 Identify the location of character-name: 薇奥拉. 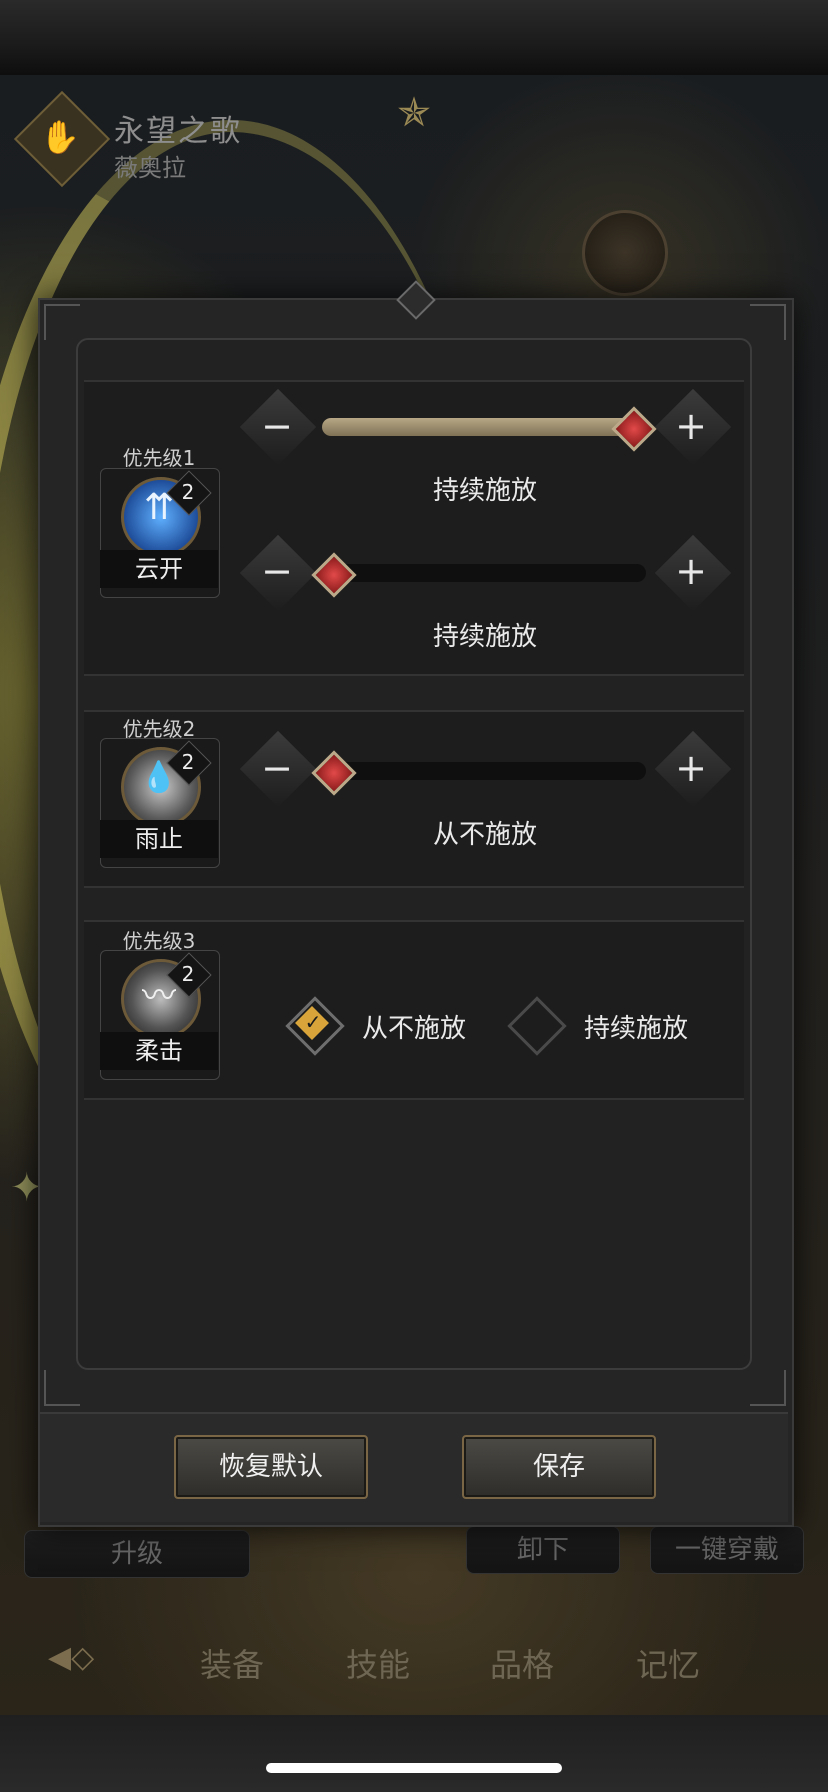
(150, 168).